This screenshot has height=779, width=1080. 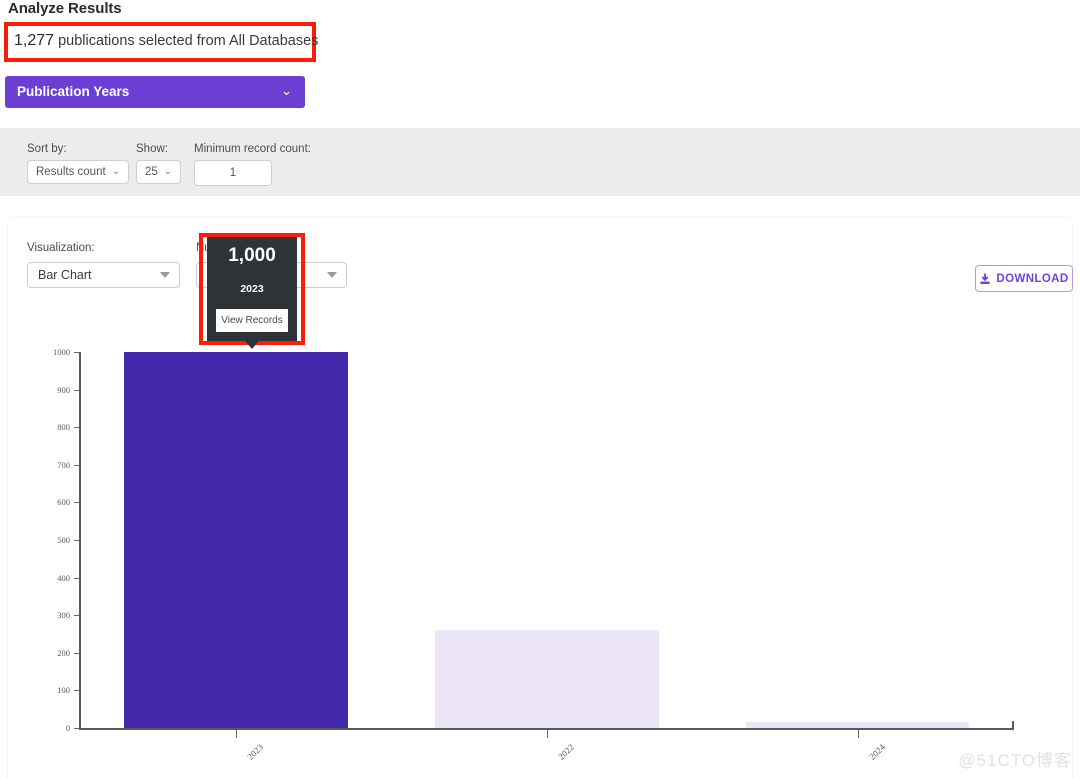 What do you see at coordinates (252, 320) in the screenshot?
I see `view-records-button: View Records` at bounding box center [252, 320].